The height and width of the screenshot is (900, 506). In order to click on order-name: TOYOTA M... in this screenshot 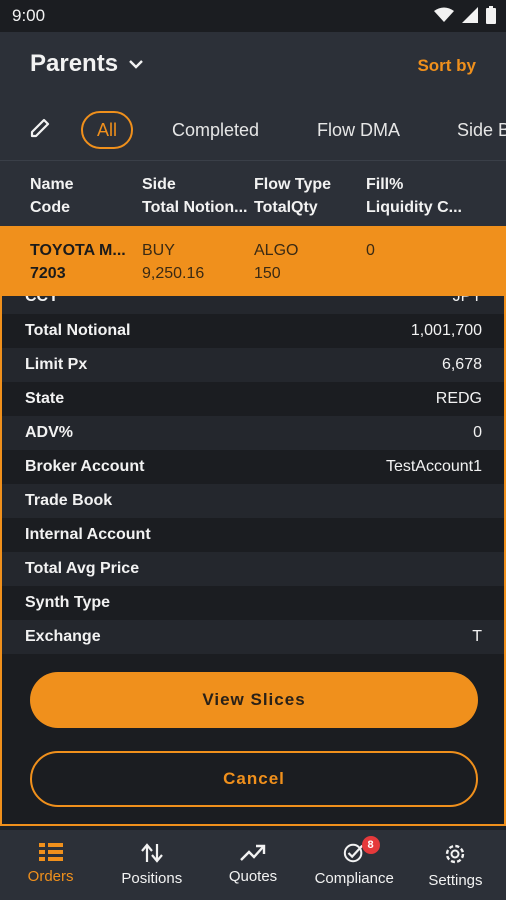, I will do `click(78, 250)`.